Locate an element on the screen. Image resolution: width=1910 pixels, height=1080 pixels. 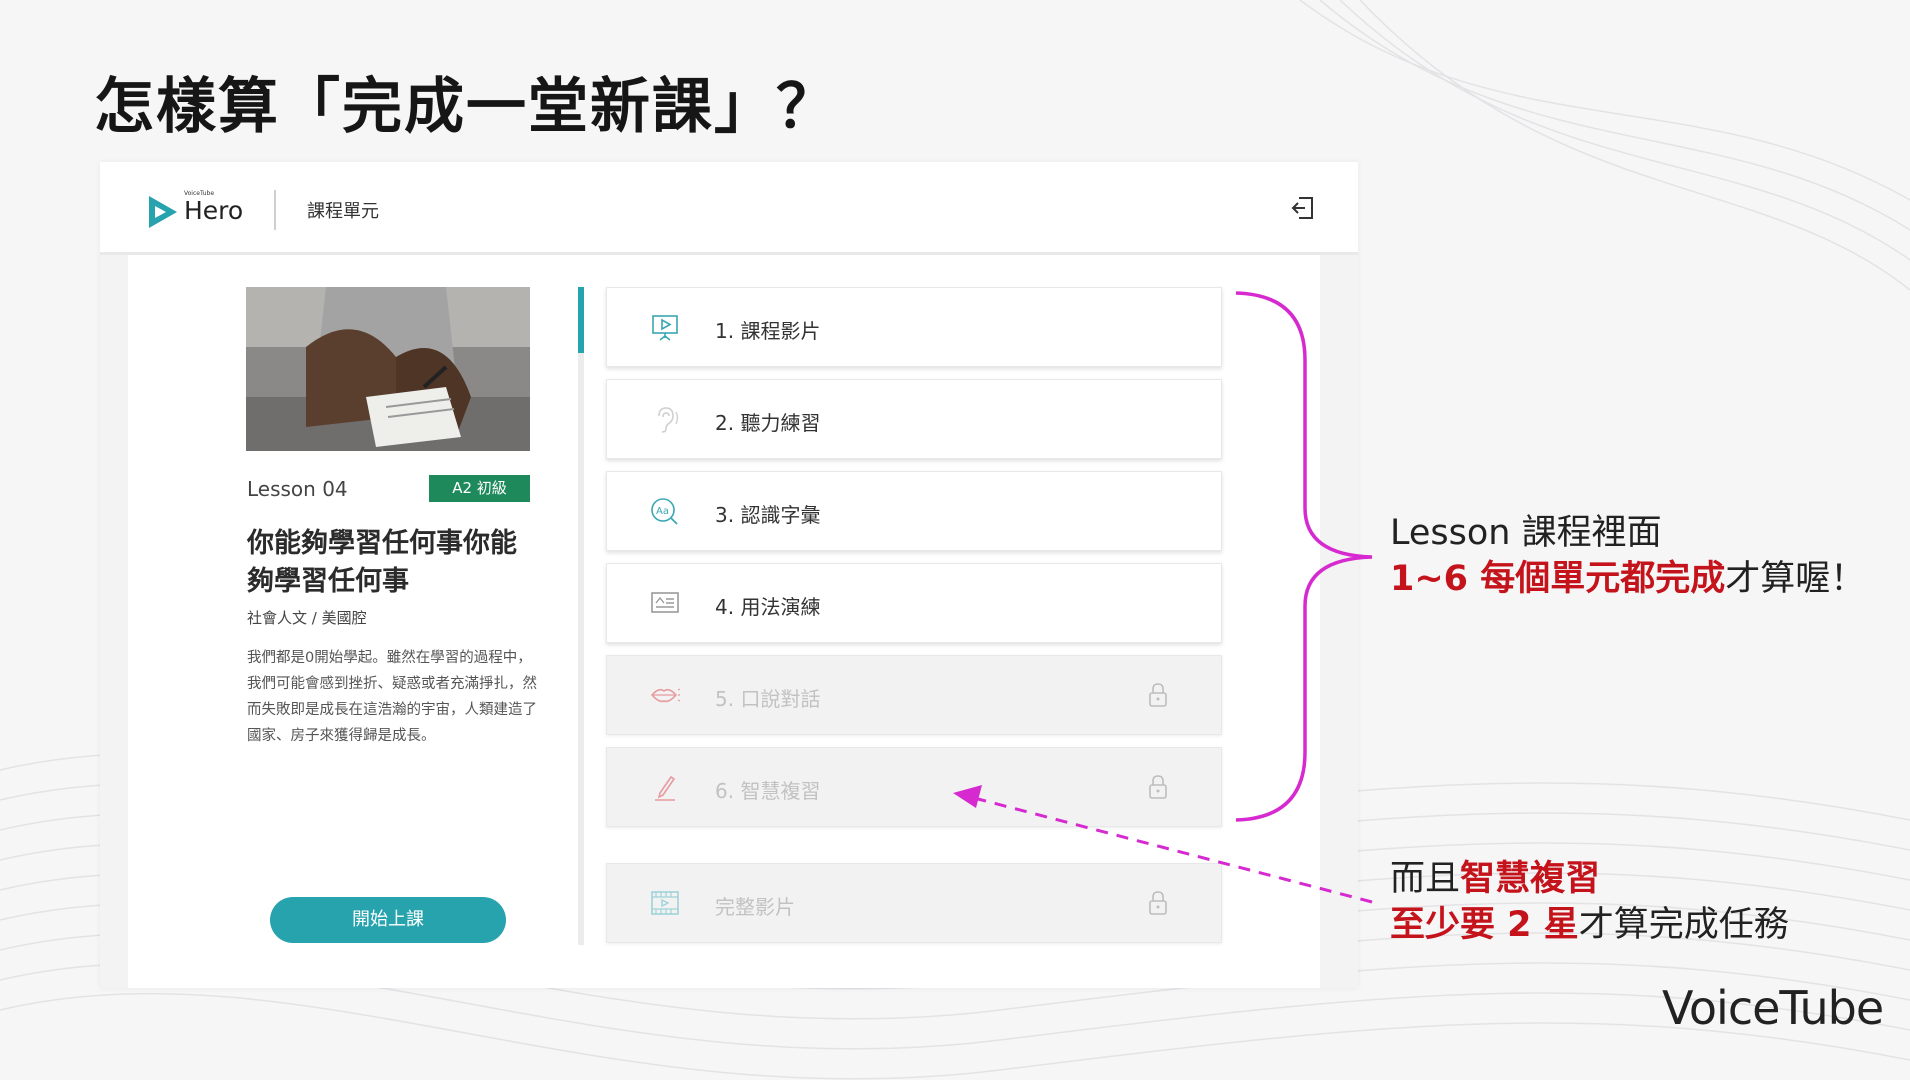
curly-brace is located at coordinates (1304, 556).